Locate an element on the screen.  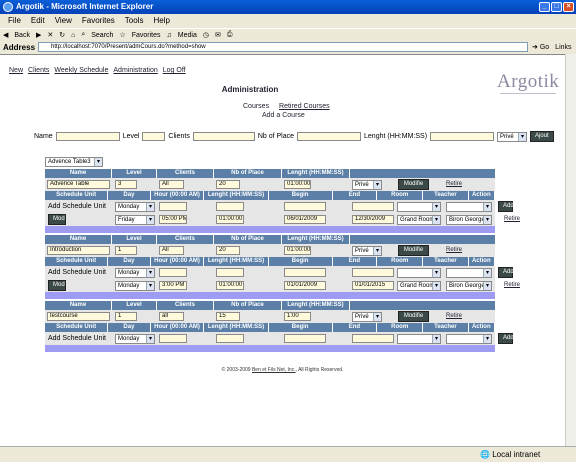
menu-edit: Edit is located at coordinates (38, 21).